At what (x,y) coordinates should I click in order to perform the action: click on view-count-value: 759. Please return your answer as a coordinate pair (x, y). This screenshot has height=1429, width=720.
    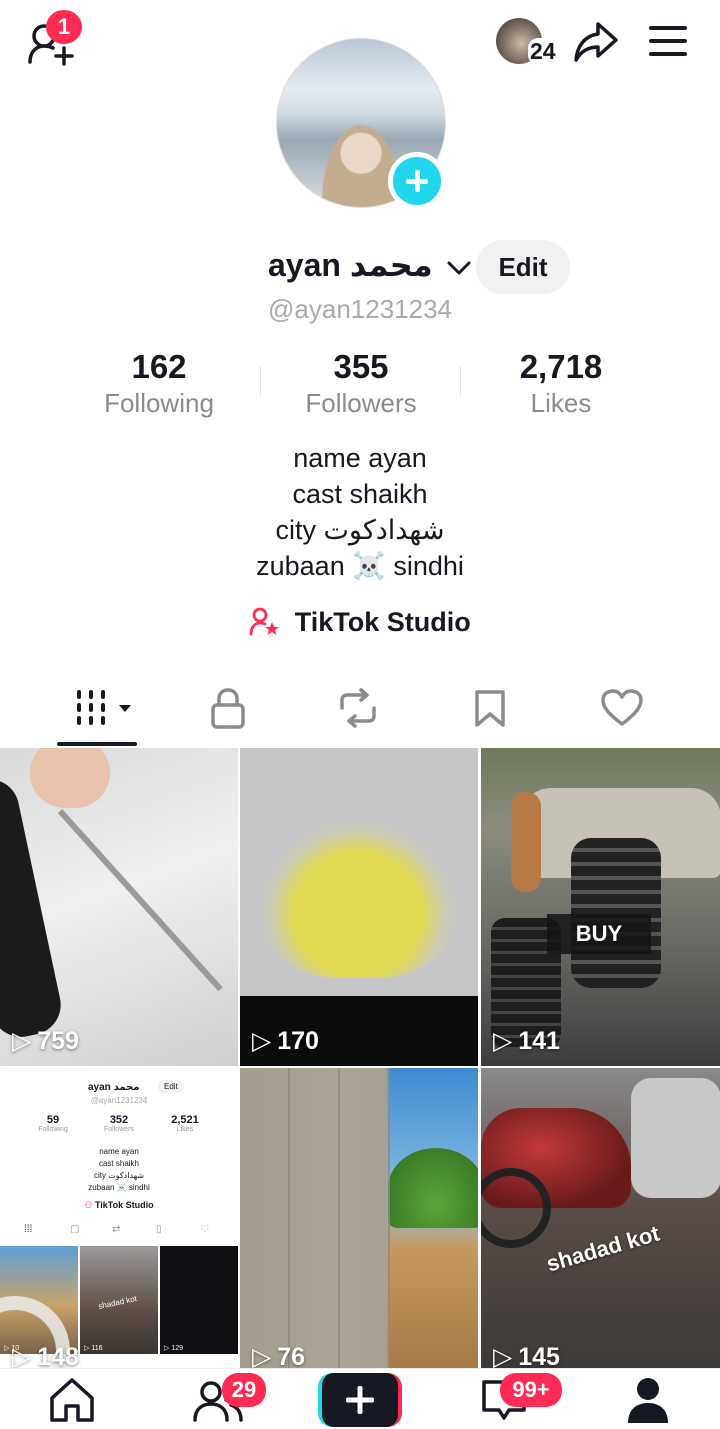
    Looking at the image, I should click on (58, 1040).